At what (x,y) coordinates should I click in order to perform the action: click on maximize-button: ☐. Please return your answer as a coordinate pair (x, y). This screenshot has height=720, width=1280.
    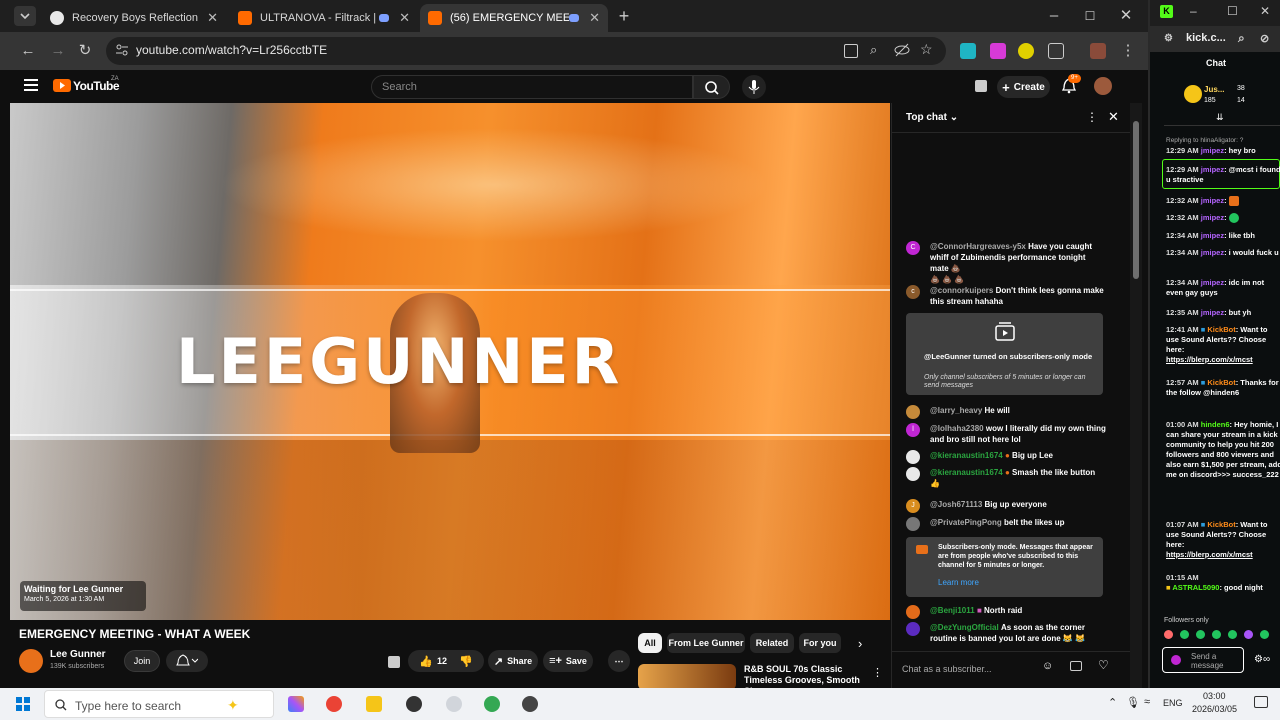
    Looking at the image, I should click on (1090, 16).